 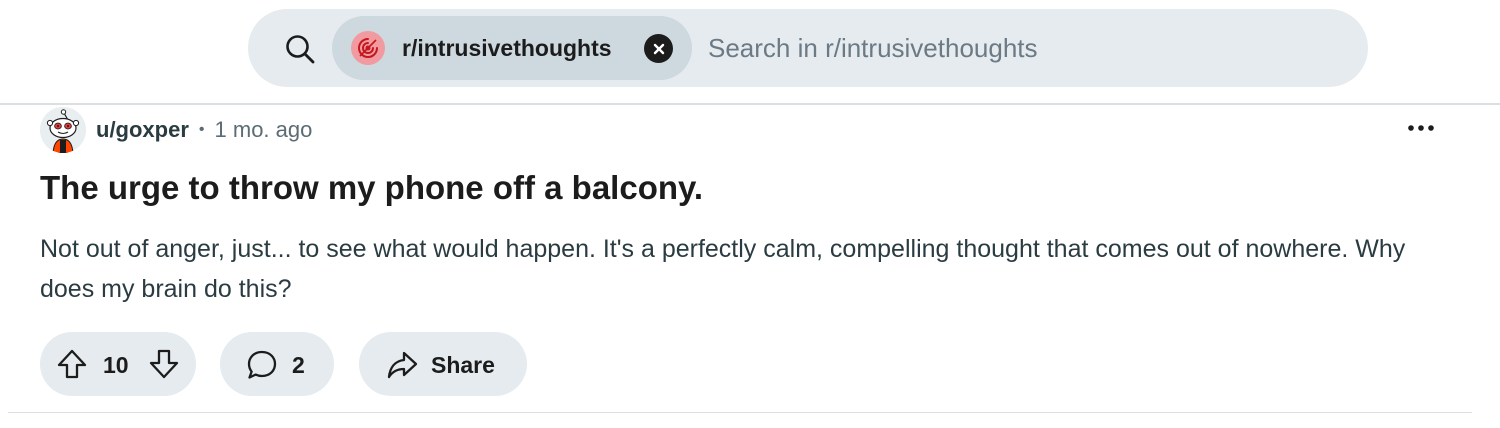 I want to click on post-meta: u/goxper • 1 mo. ago, so click(x=176, y=130).